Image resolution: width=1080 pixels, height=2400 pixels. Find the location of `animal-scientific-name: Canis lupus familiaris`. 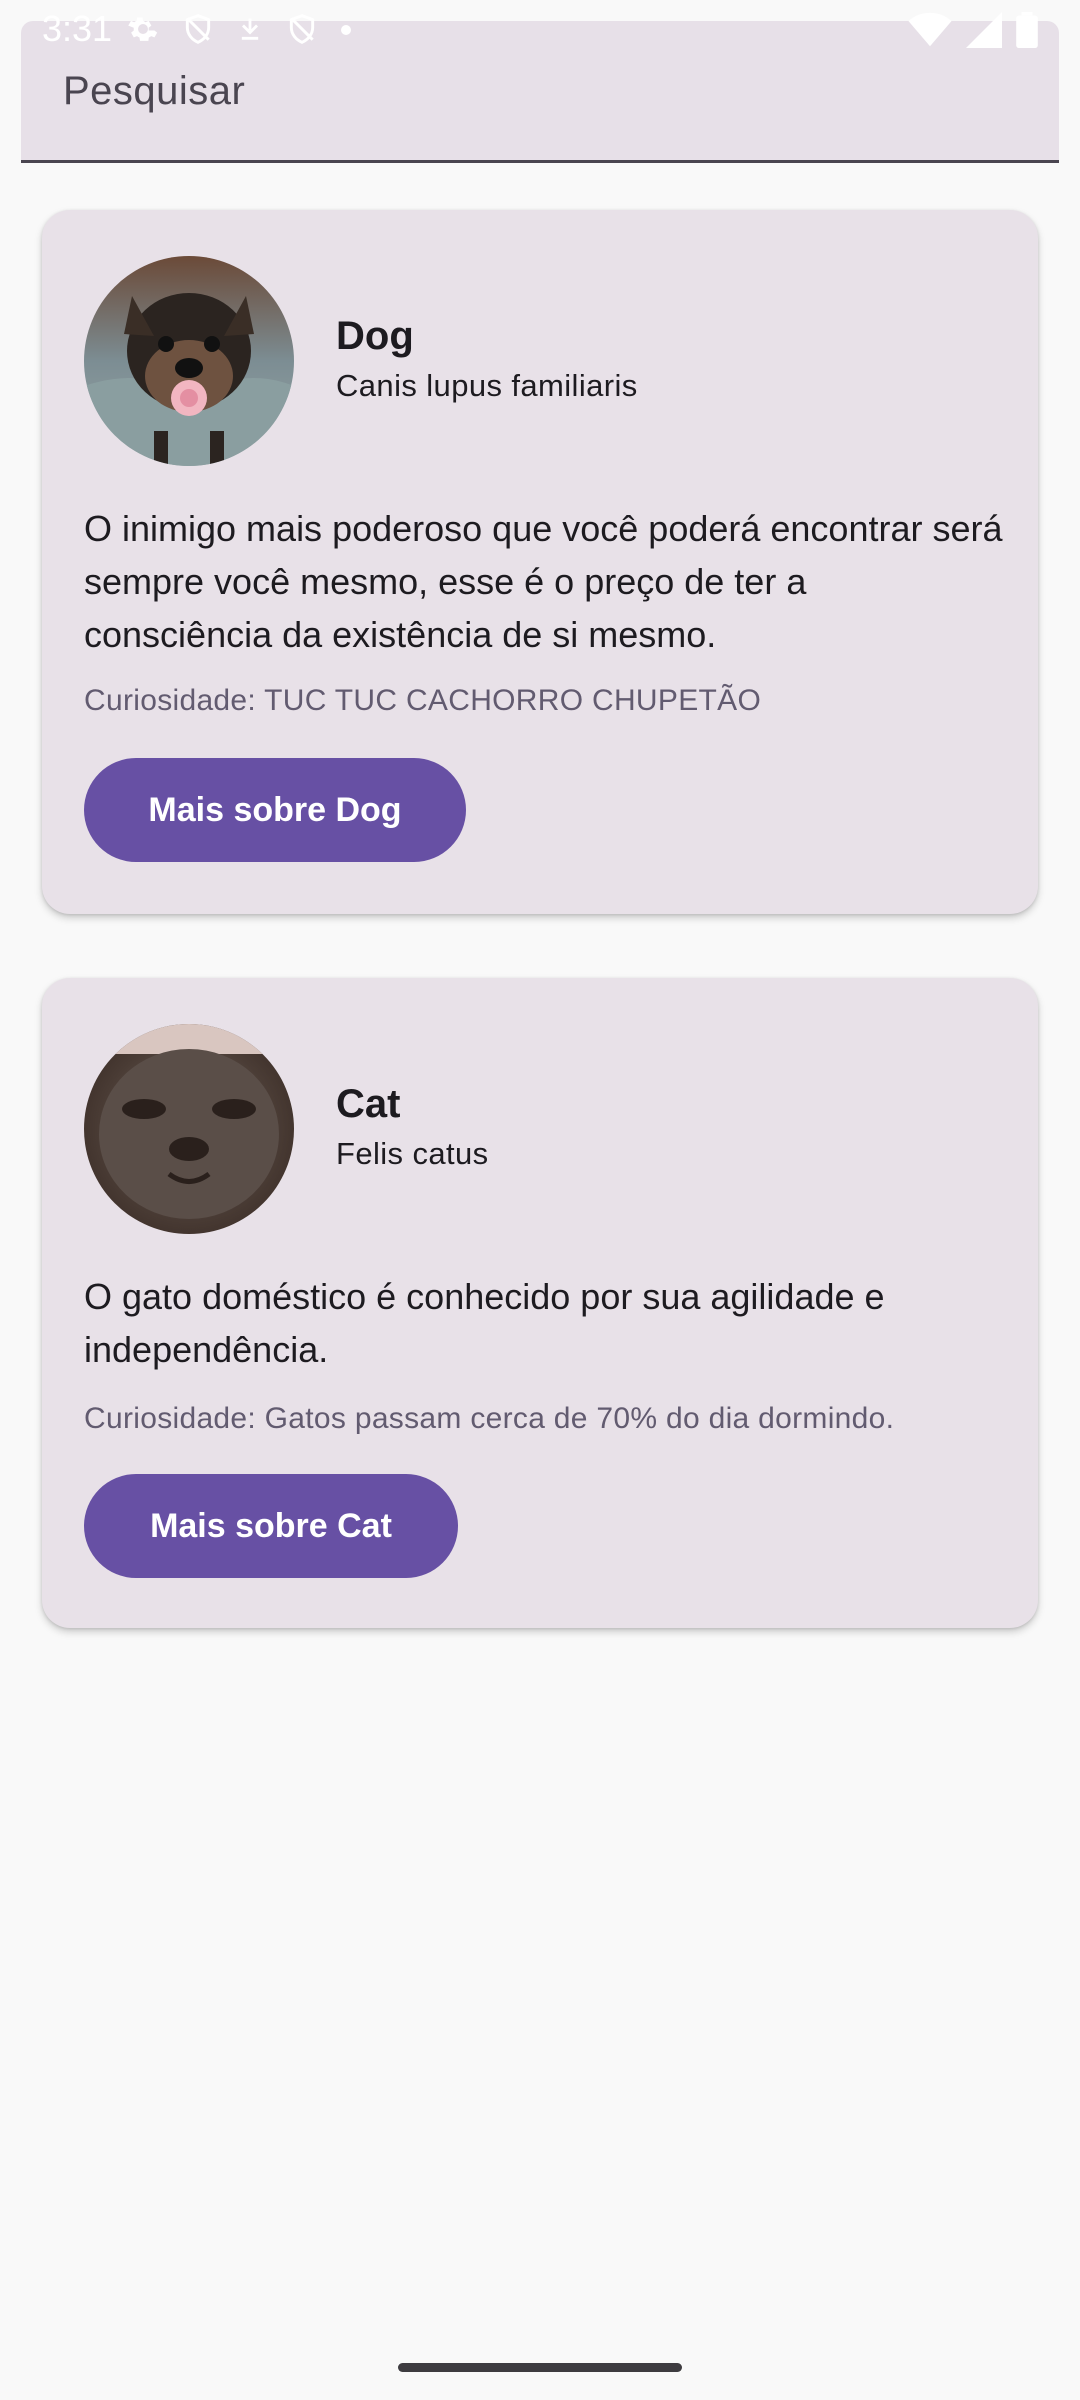

animal-scientific-name: Canis lupus familiaris is located at coordinates (487, 385).